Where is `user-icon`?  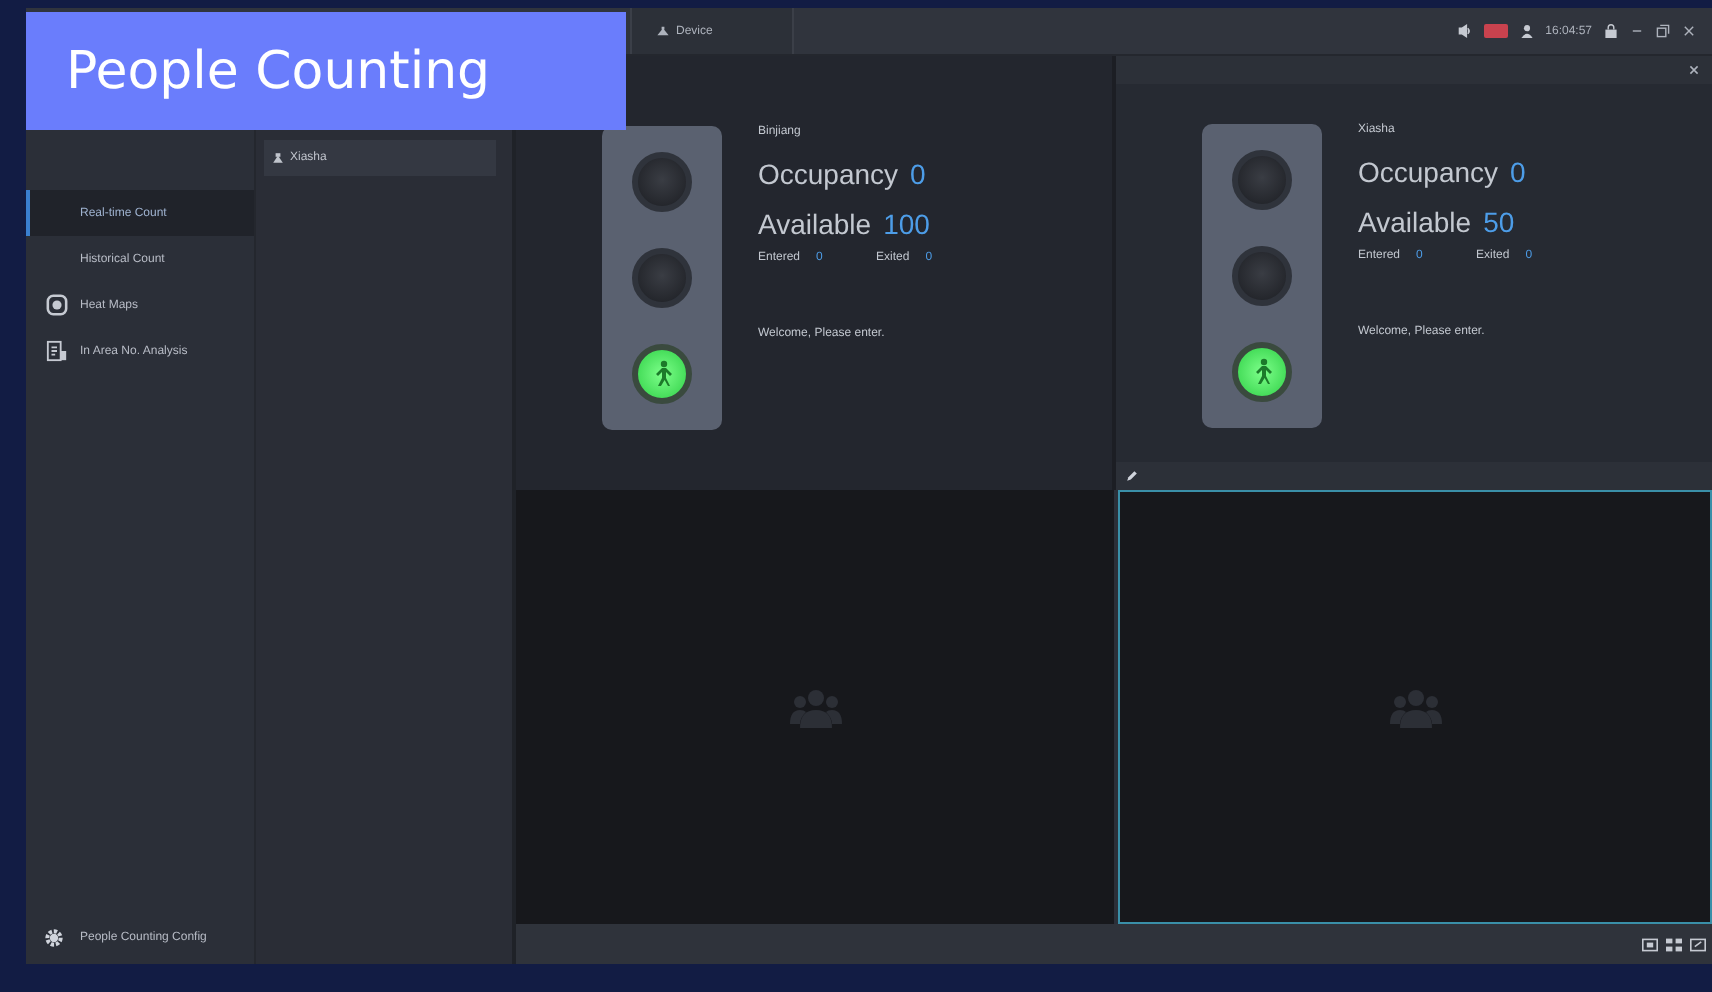 user-icon is located at coordinates (1526, 31).